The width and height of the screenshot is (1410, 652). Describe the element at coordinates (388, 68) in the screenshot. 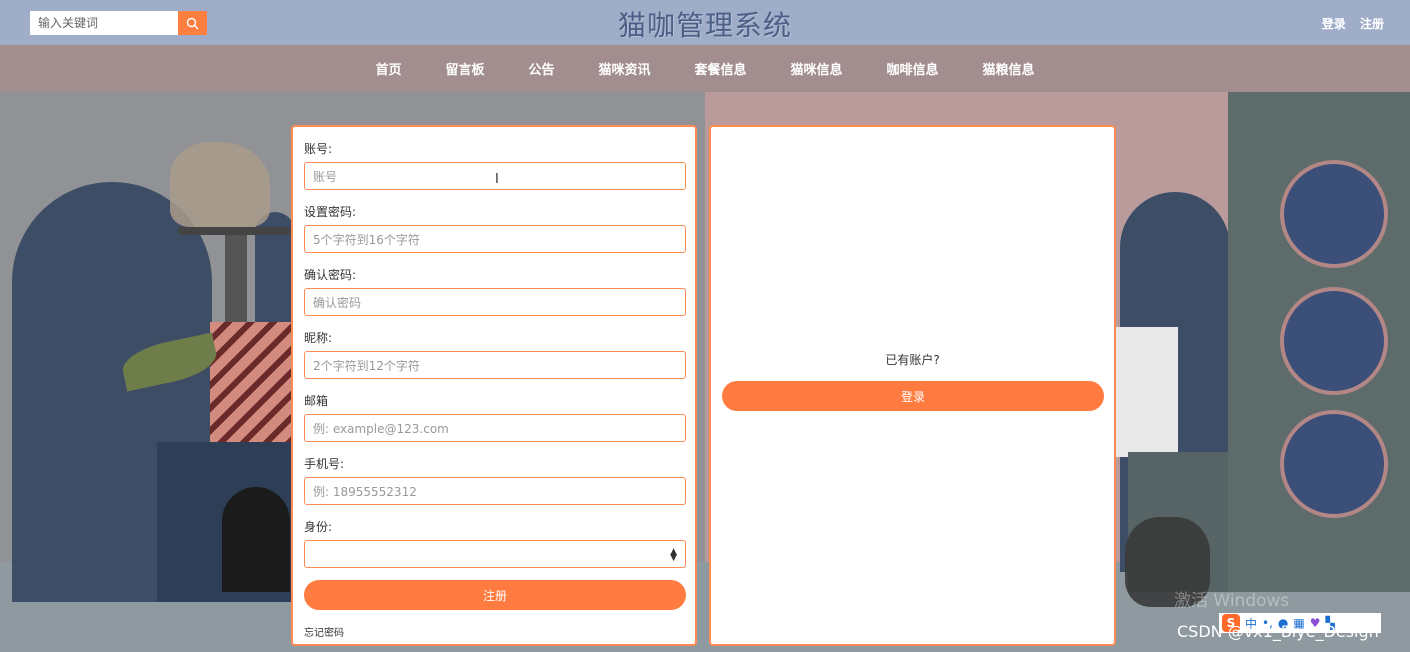

I see `nav-item-home: 首页` at that location.